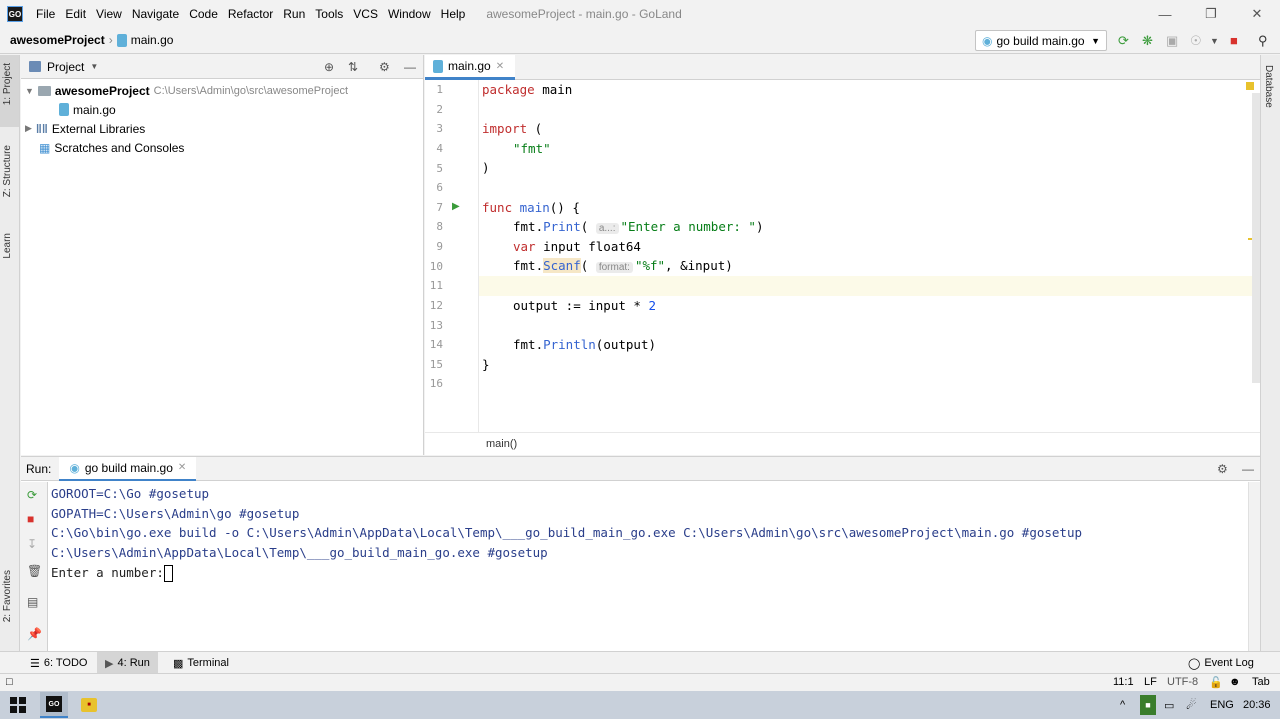  Describe the element at coordinates (453, 14) in the screenshot. I see `menu-help: Help` at that location.